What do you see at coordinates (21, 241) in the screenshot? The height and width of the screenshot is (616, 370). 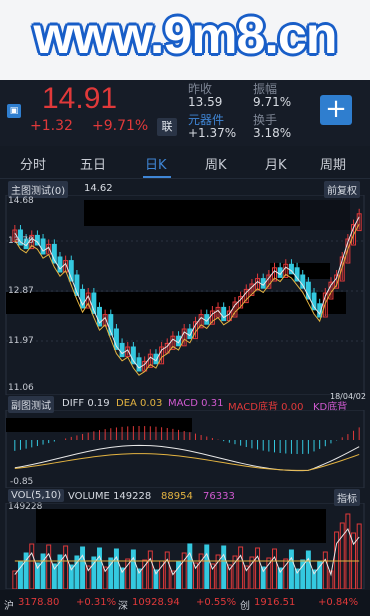 I see `y-tick-2: 13.78` at bounding box center [21, 241].